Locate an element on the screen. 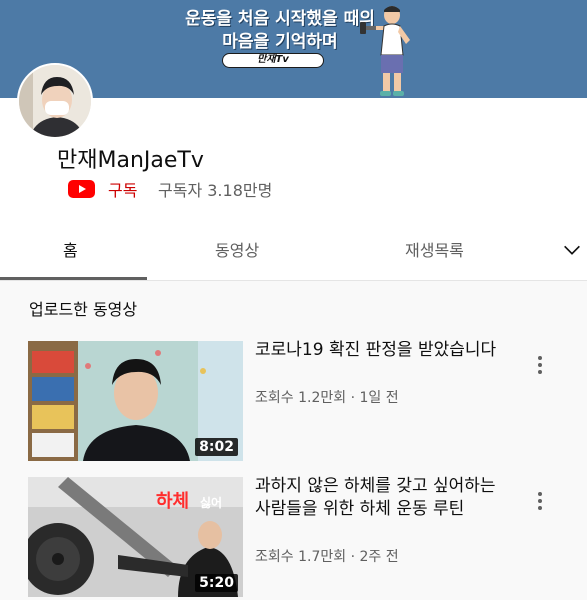 The image size is (587, 600). video-meta: 조회수 1.2만회 · 1일 전 is located at coordinates (327, 398).